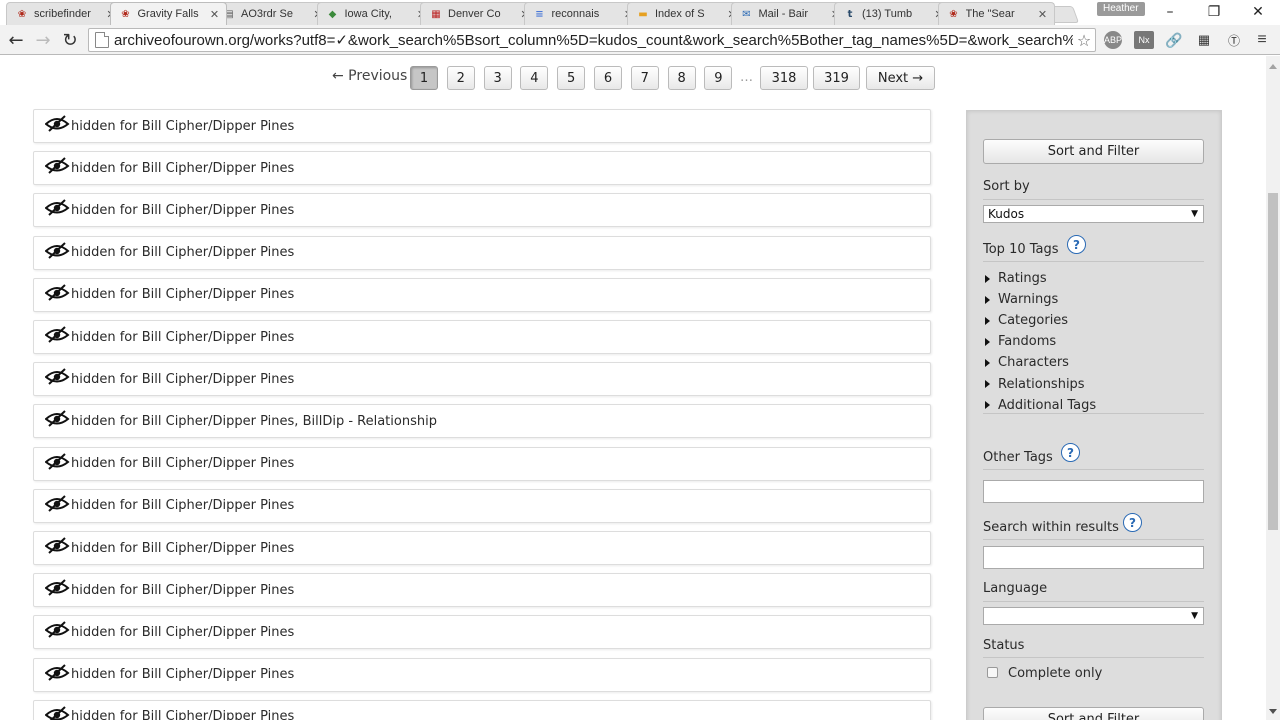 This screenshot has height=720, width=1280. What do you see at coordinates (497, 78) in the screenshot?
I see `page-3-button: 3` at bounding box center [497, 78].